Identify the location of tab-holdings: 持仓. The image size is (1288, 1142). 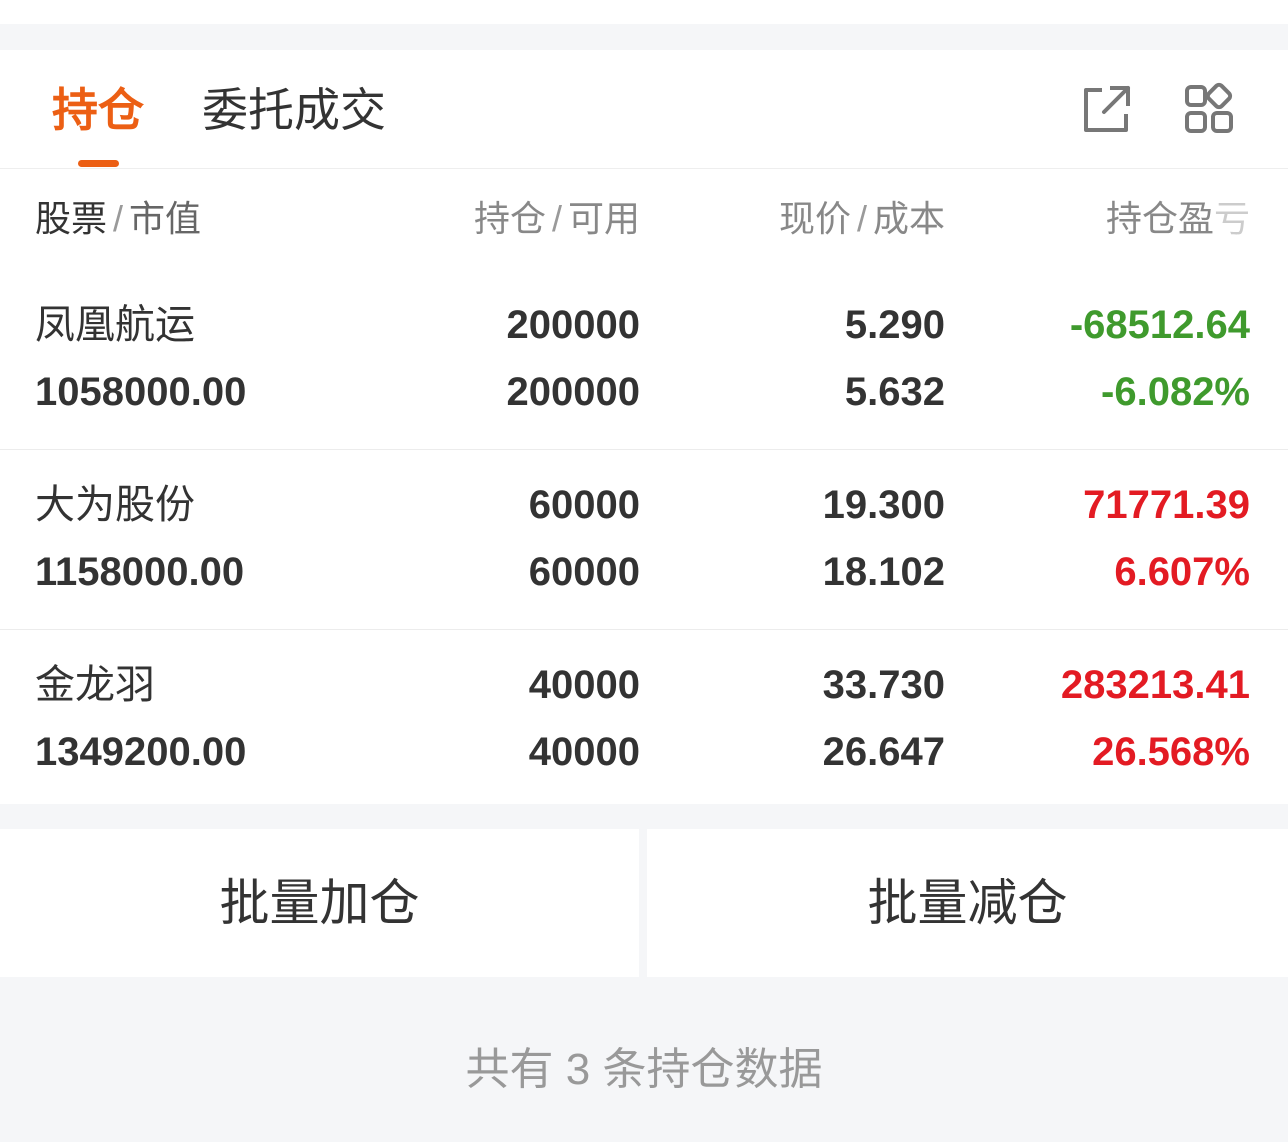
(98, 110).